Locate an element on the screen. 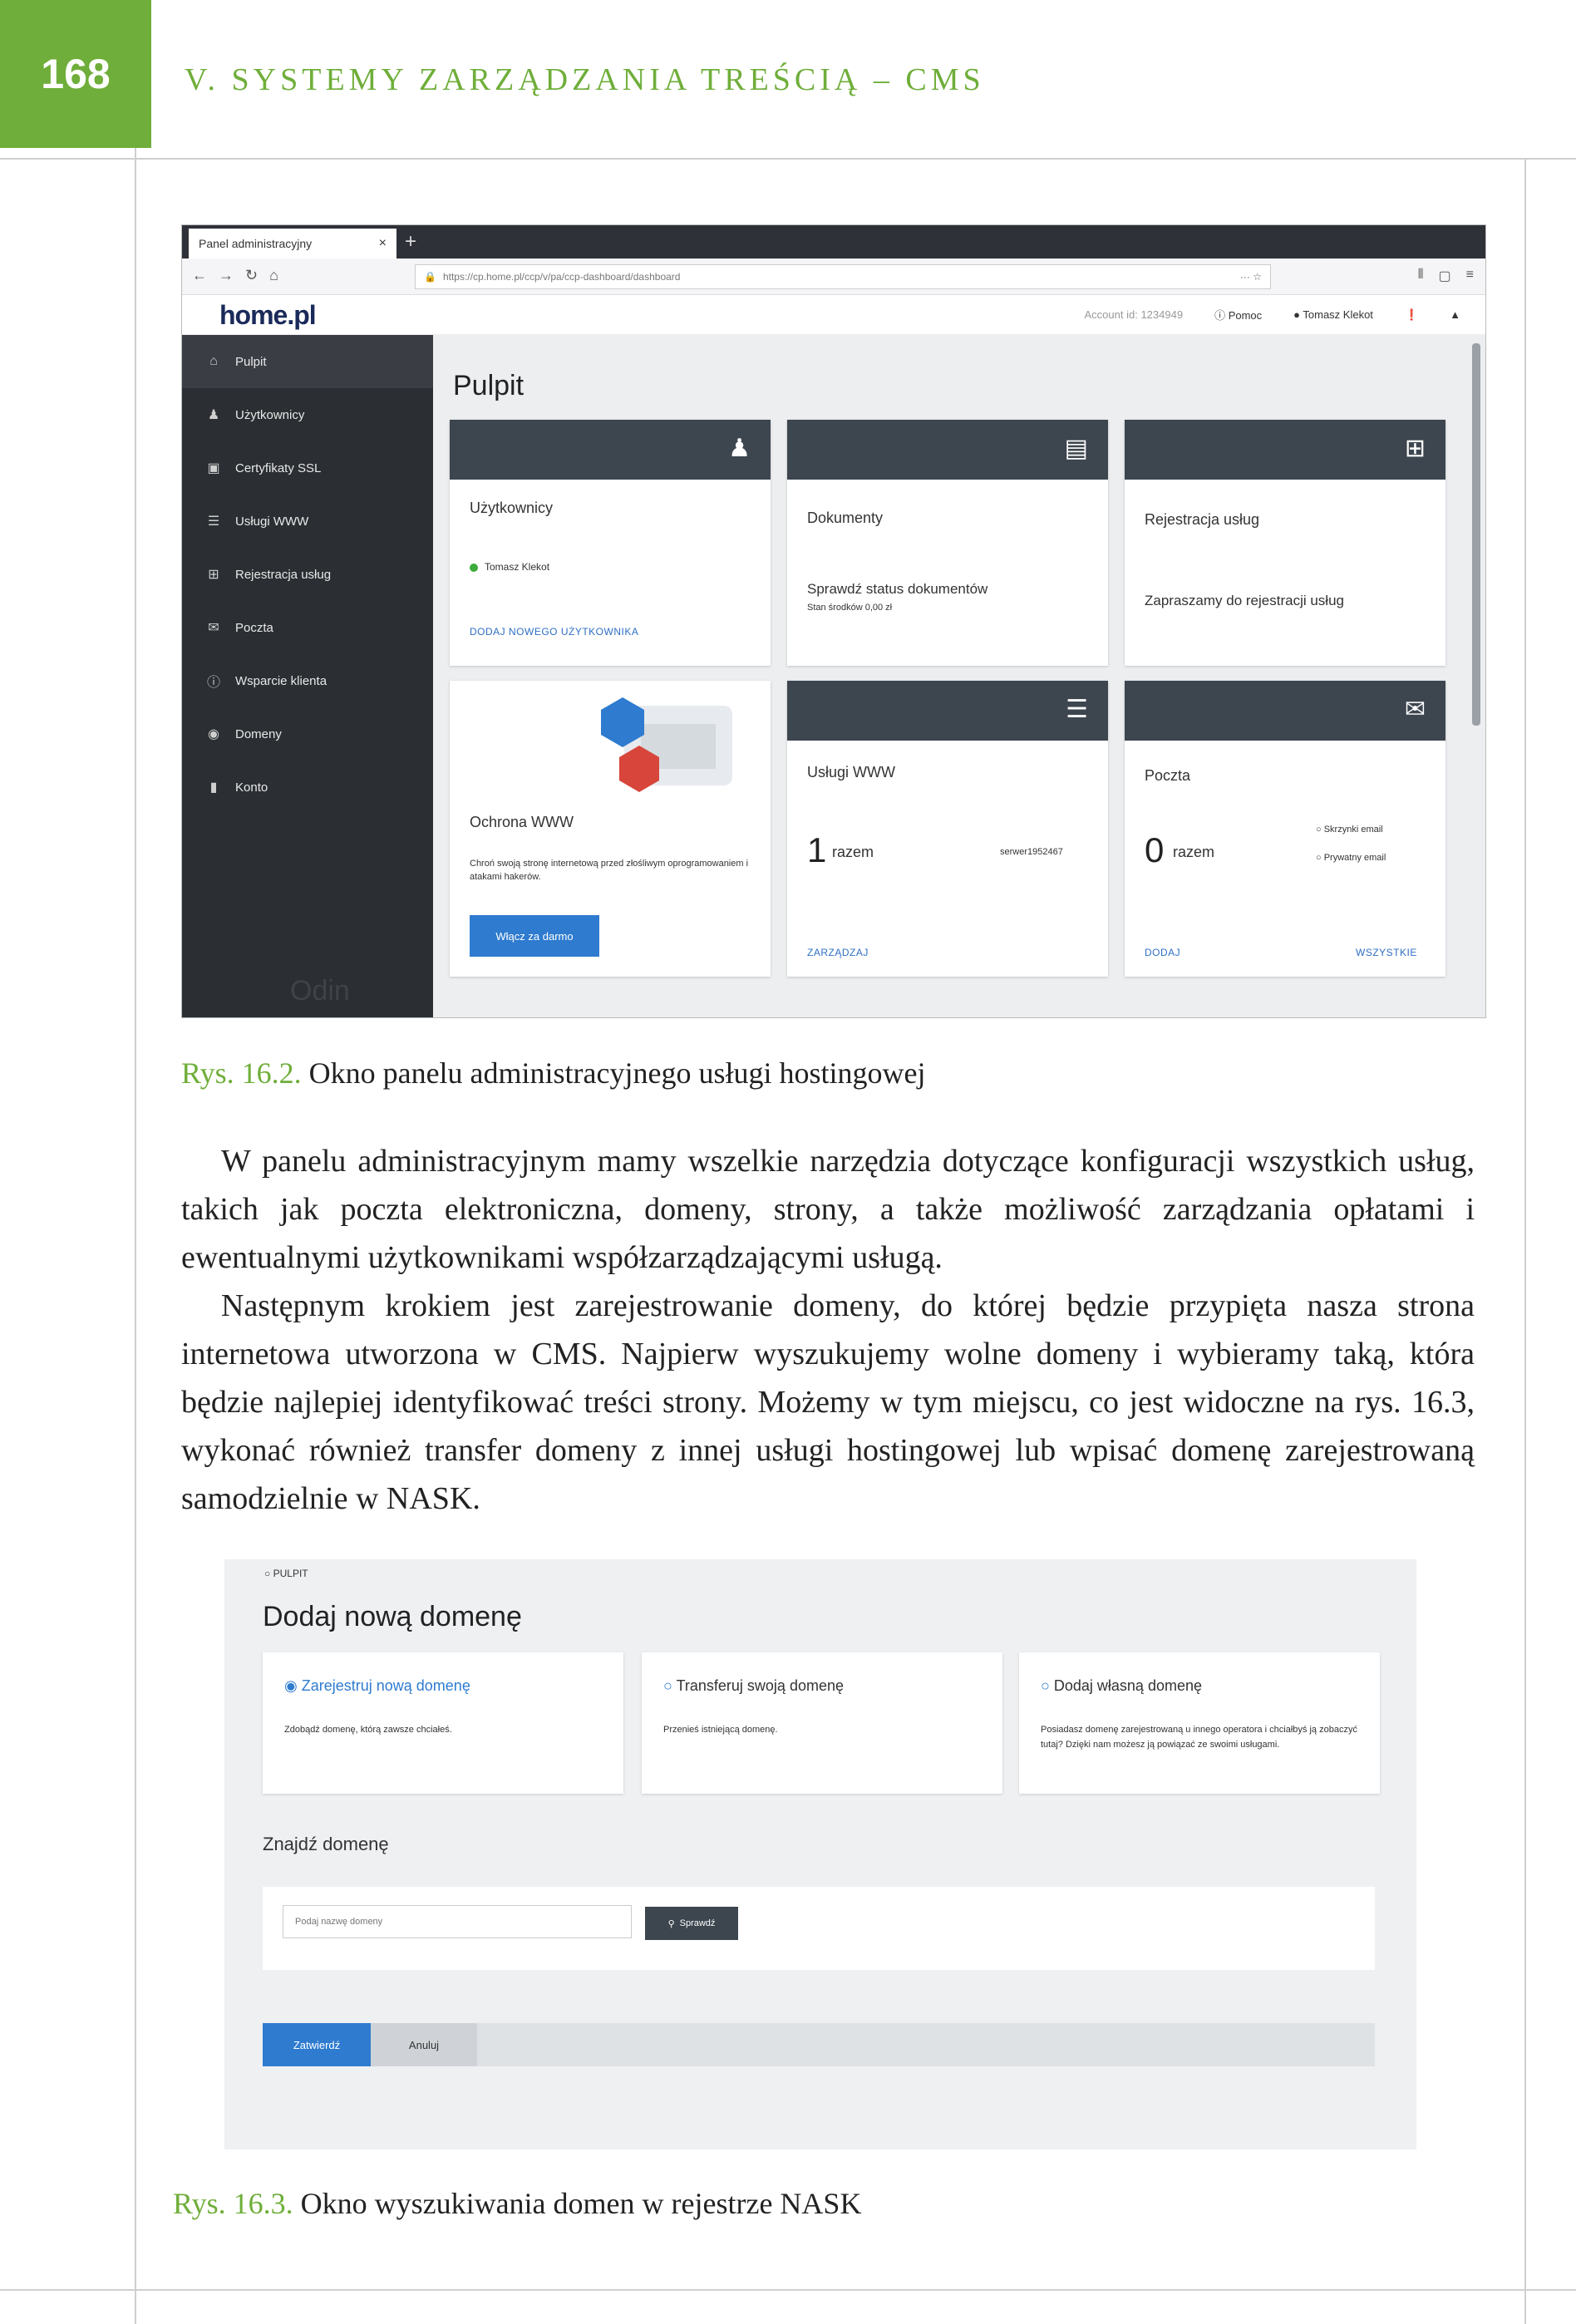 This screenshot has height=2324, width=1576. page-title: Pulpit is located at coordinates (489, 385).